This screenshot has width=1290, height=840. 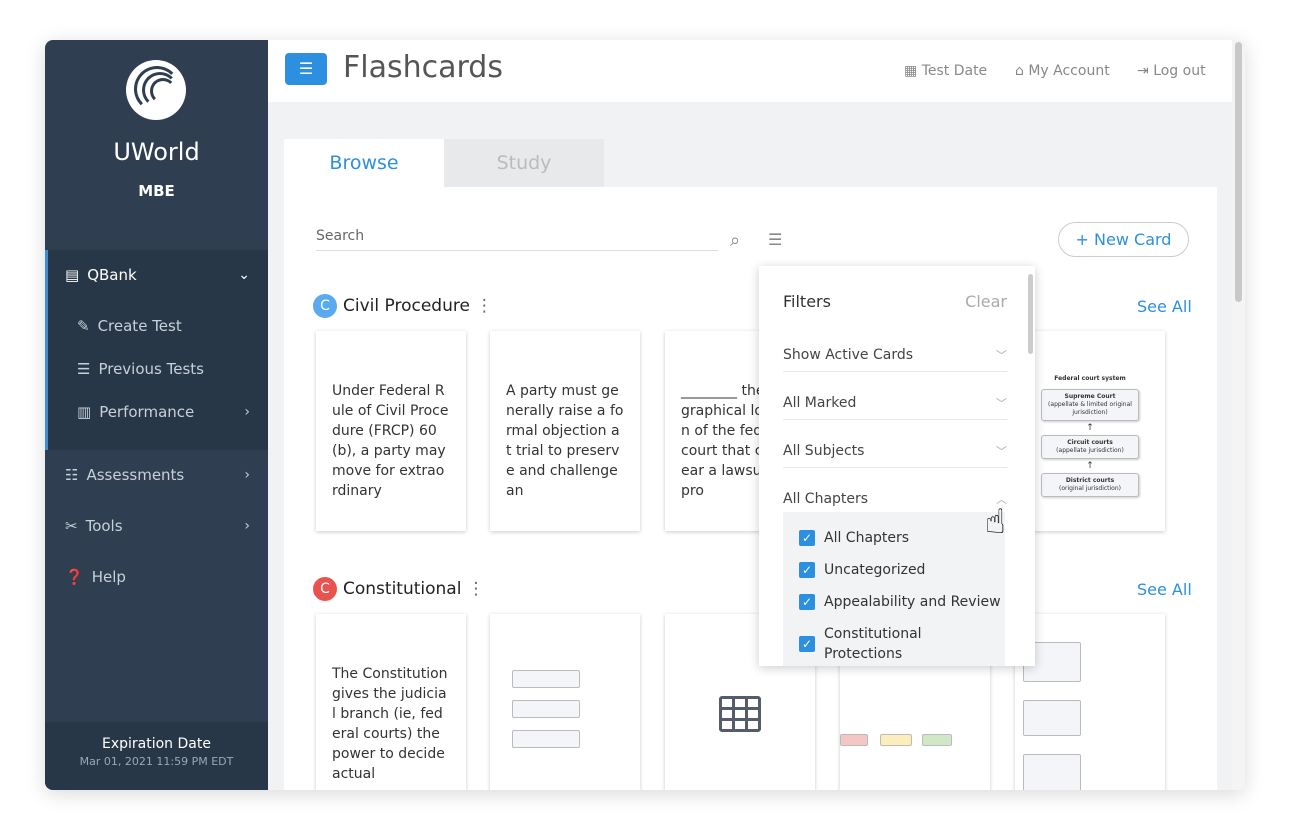 I want to click on page-title: Flashcards, so click(x=423, y=67).